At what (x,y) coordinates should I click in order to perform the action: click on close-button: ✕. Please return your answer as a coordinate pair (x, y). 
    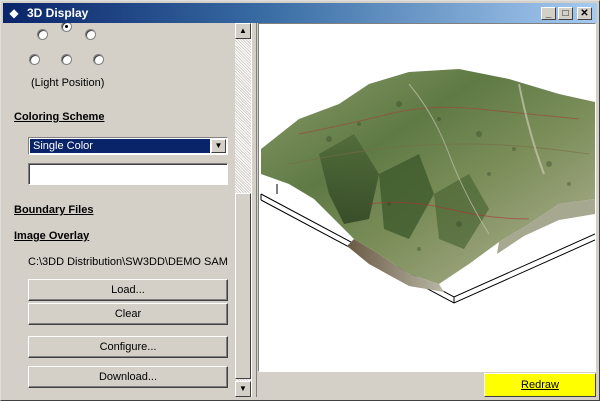
    Looking at the image, I should click on (584, 13).